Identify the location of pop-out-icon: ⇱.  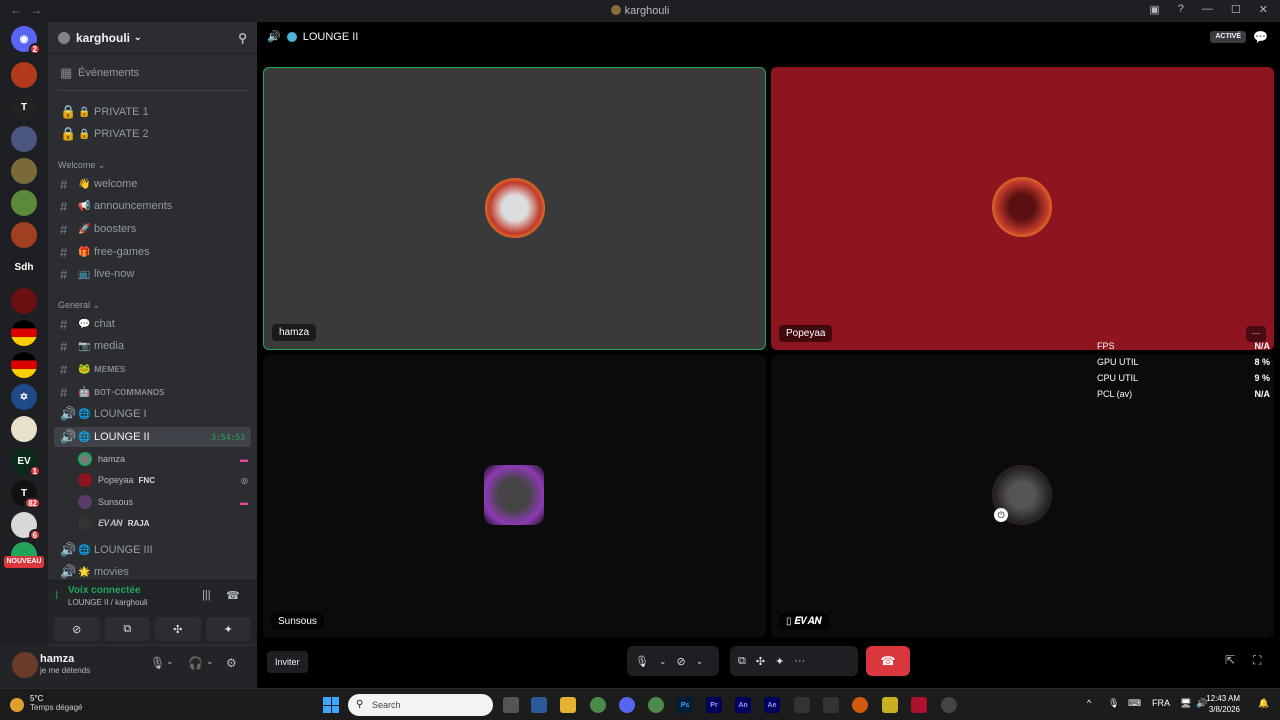
(1230, 660).